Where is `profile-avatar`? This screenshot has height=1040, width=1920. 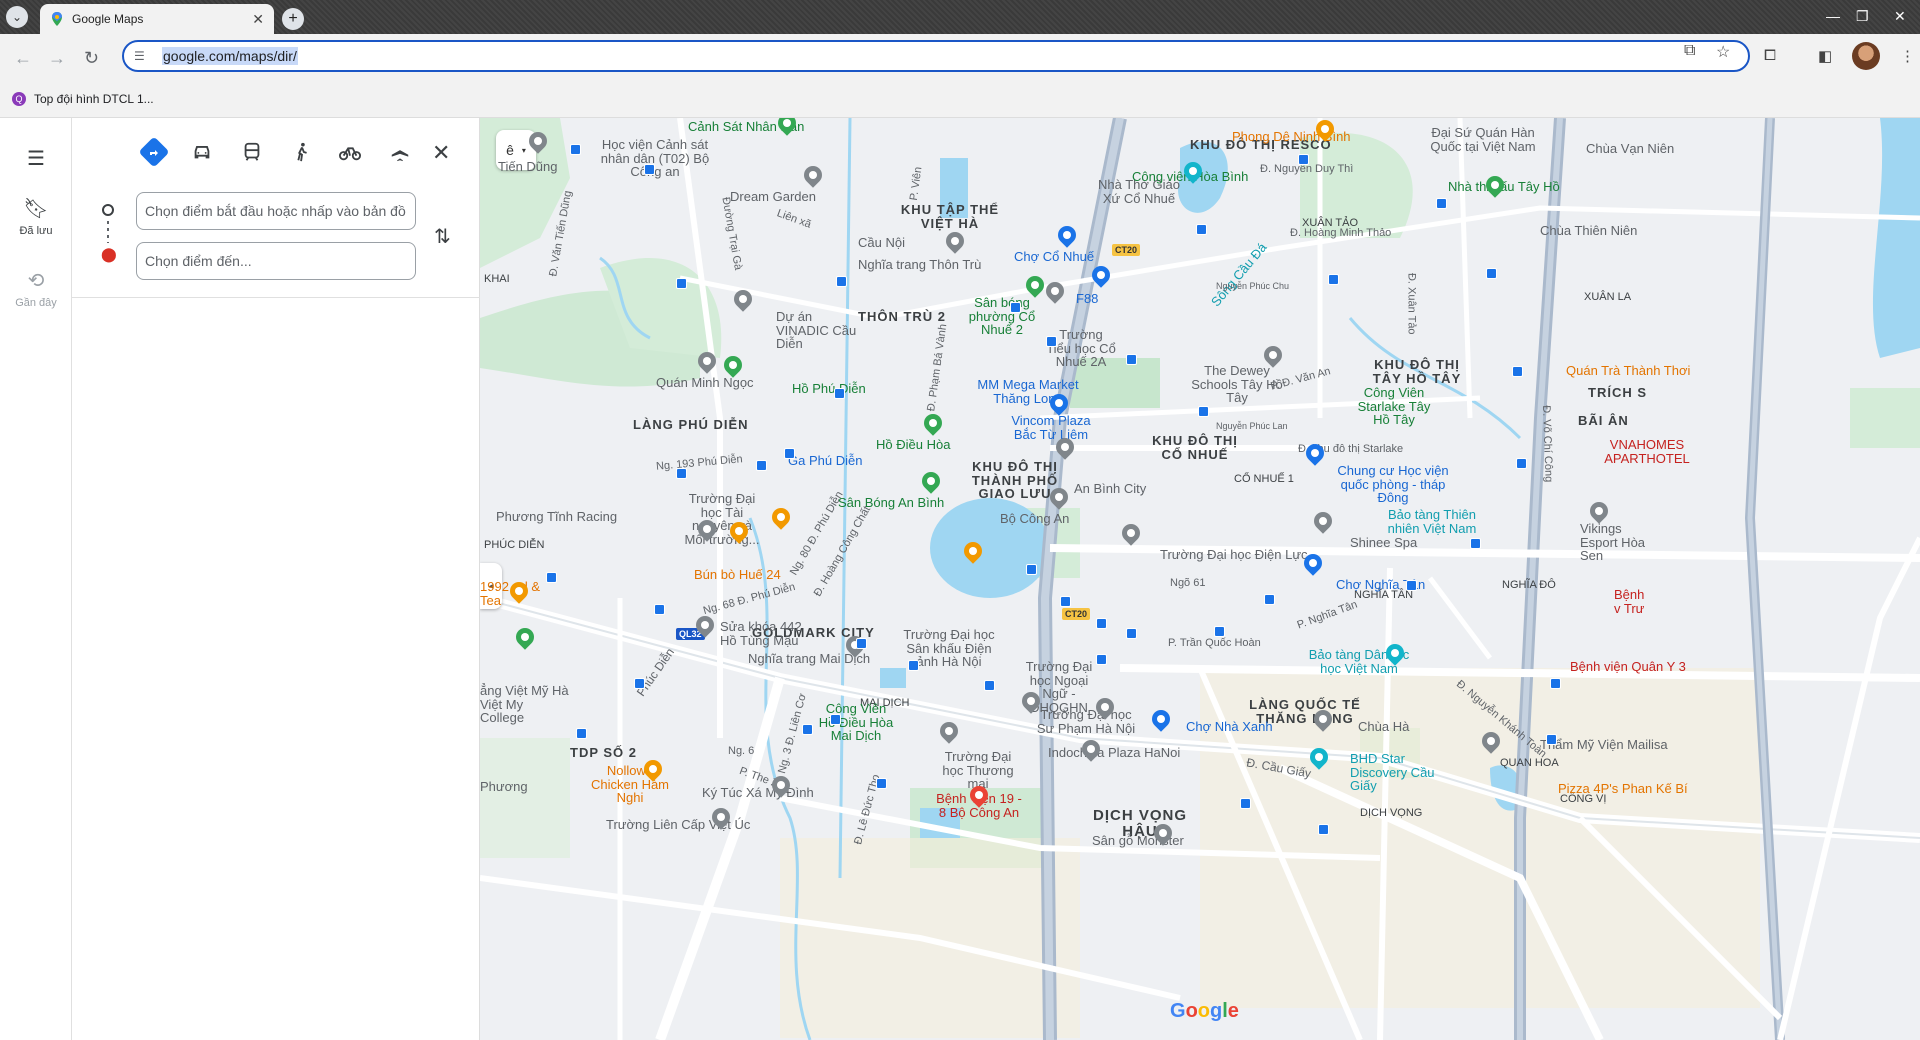
profile-avatar is located at coordinates (1866, 56).